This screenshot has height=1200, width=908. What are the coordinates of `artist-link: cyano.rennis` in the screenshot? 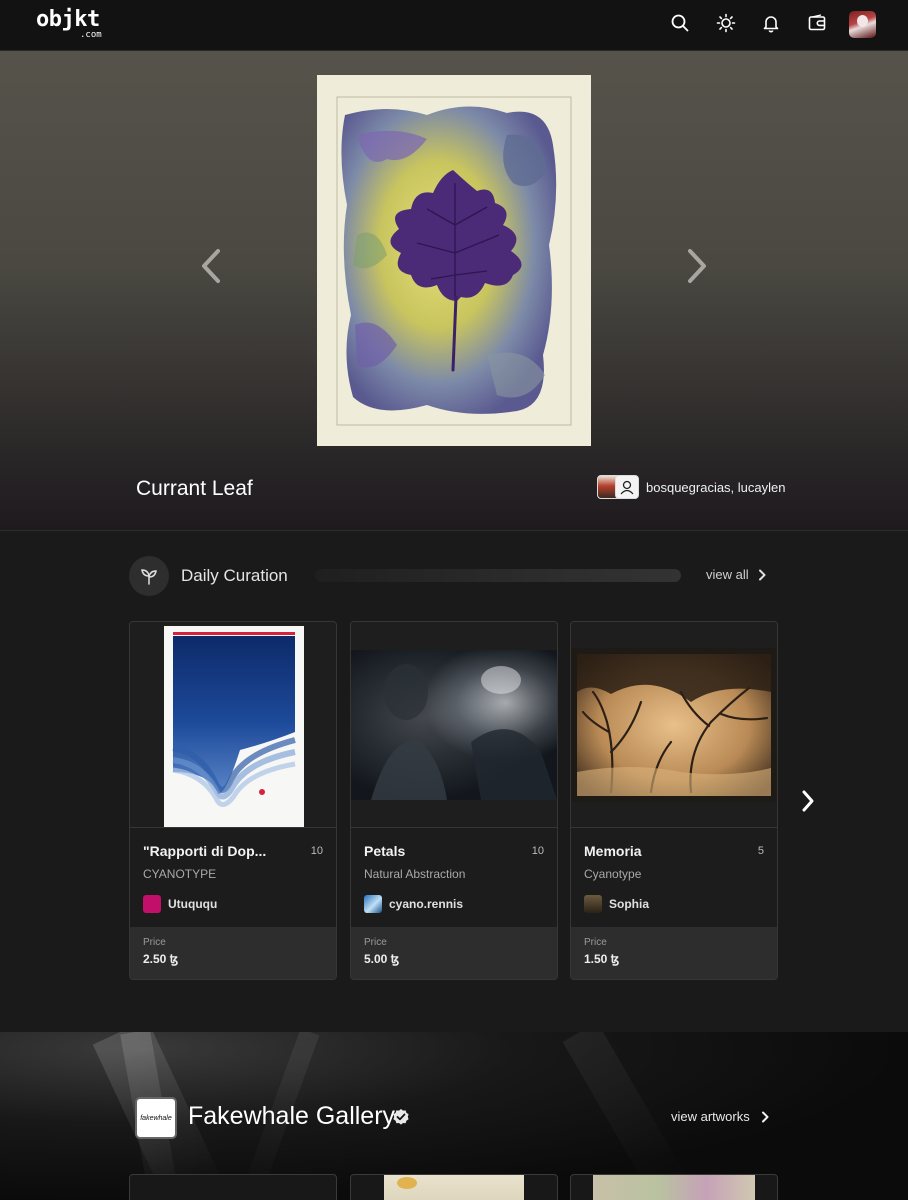 It's located at (413, 904).